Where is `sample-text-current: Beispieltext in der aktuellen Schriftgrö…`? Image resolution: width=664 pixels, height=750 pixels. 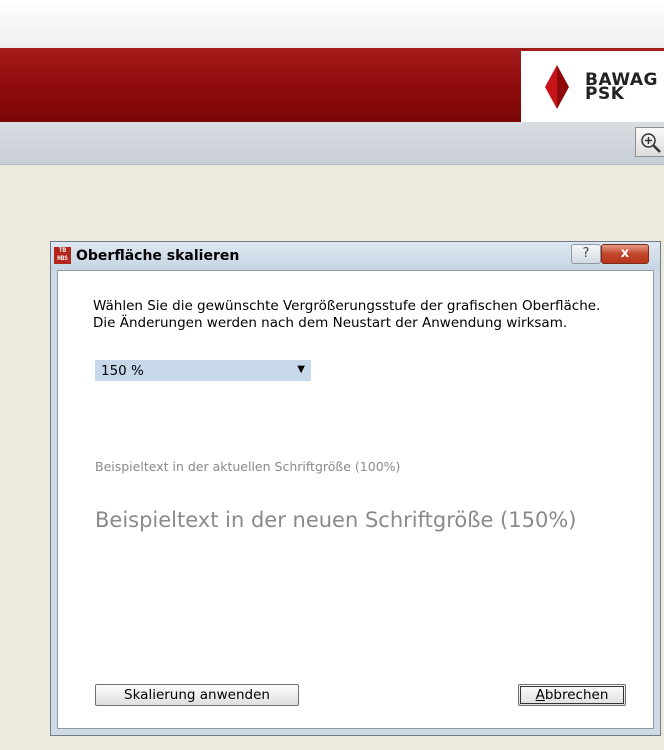 sample-text-current: Beispieltext in der aktuellen Schriftgrö… is located at coordinates (248, 466).